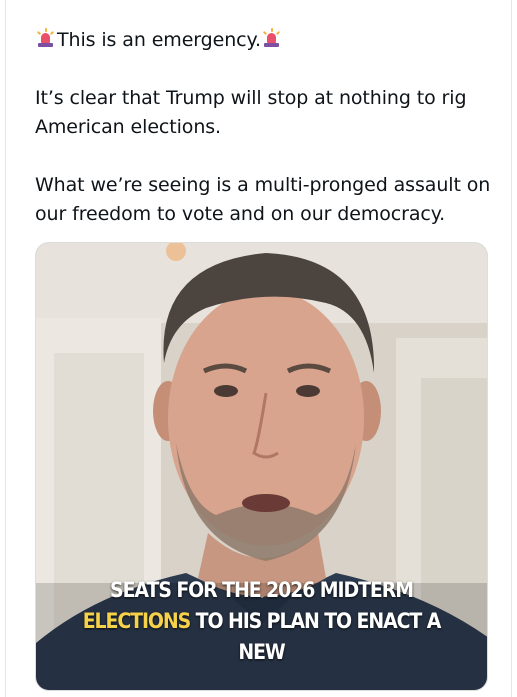 This screenshot has width=517, height=697. I want to click on headline-text: This is an emergency., so click(159, 40).